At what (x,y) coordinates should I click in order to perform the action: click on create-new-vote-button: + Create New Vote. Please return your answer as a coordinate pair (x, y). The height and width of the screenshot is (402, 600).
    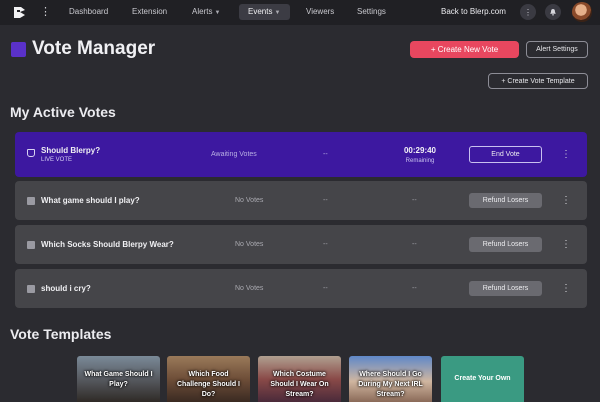
    Looking at the image, I should click on (464, 49).